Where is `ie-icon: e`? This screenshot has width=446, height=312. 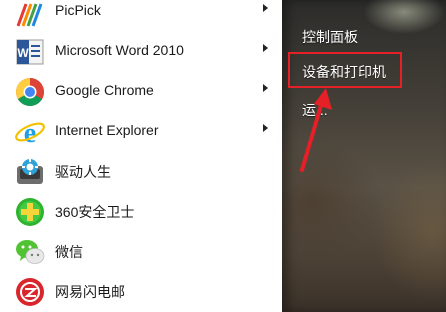
ie-icon: e is located at coordinates (30, 133).